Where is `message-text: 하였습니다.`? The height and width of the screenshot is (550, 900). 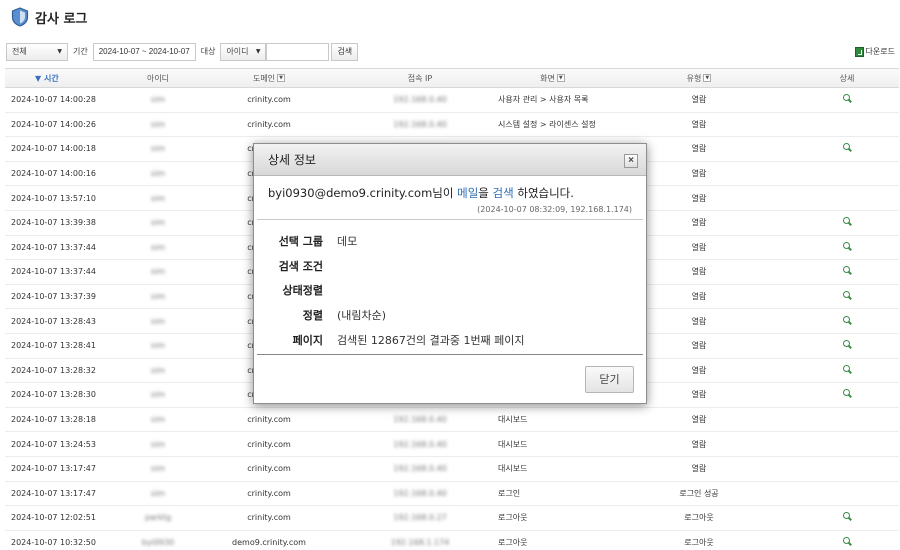 message-text: 하였습니다. is located at coordinates (543, 193).